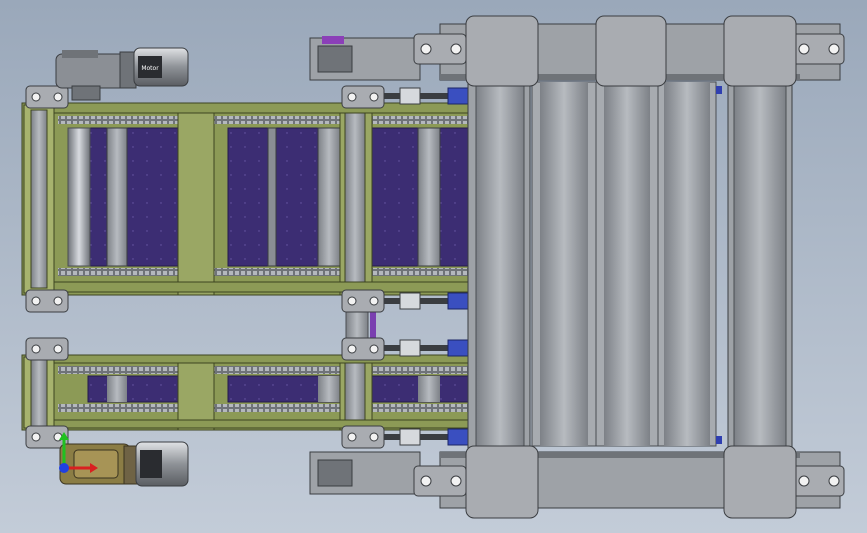 This screenshot has height=533, width=867. What do you see at coordinates (365, 58) in the screenshot?
I see `top-arm` at bounding box center [365, 58].